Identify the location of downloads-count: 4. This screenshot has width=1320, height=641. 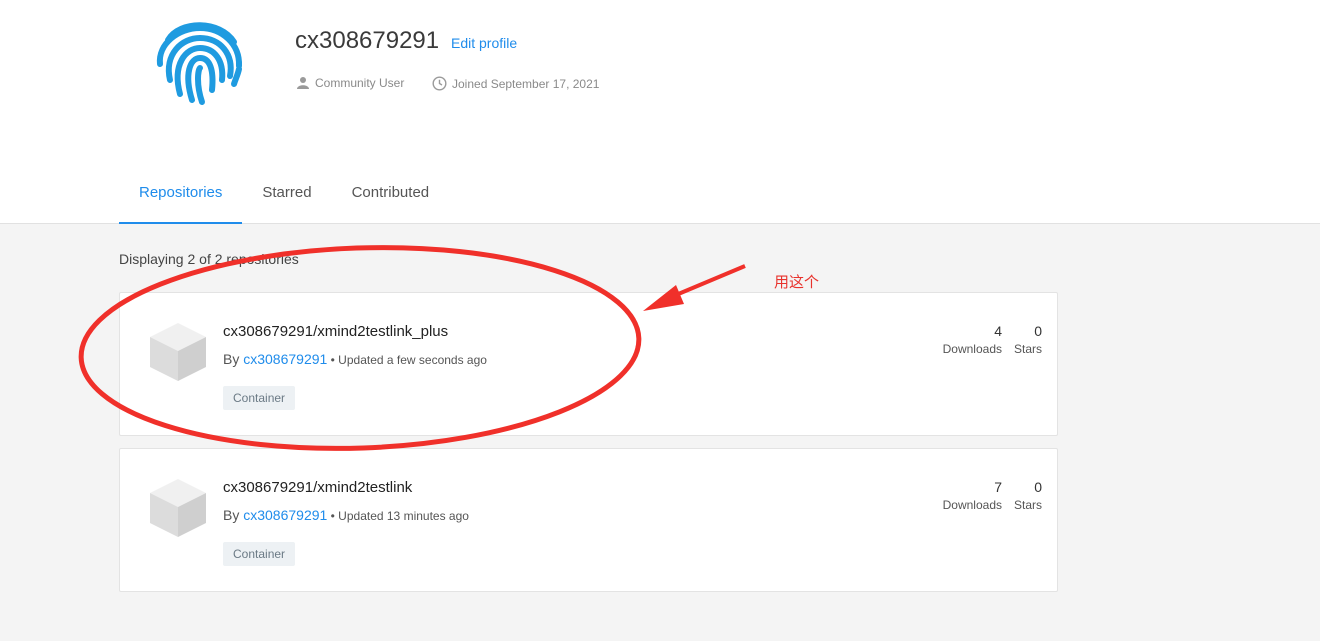
(998, 331).